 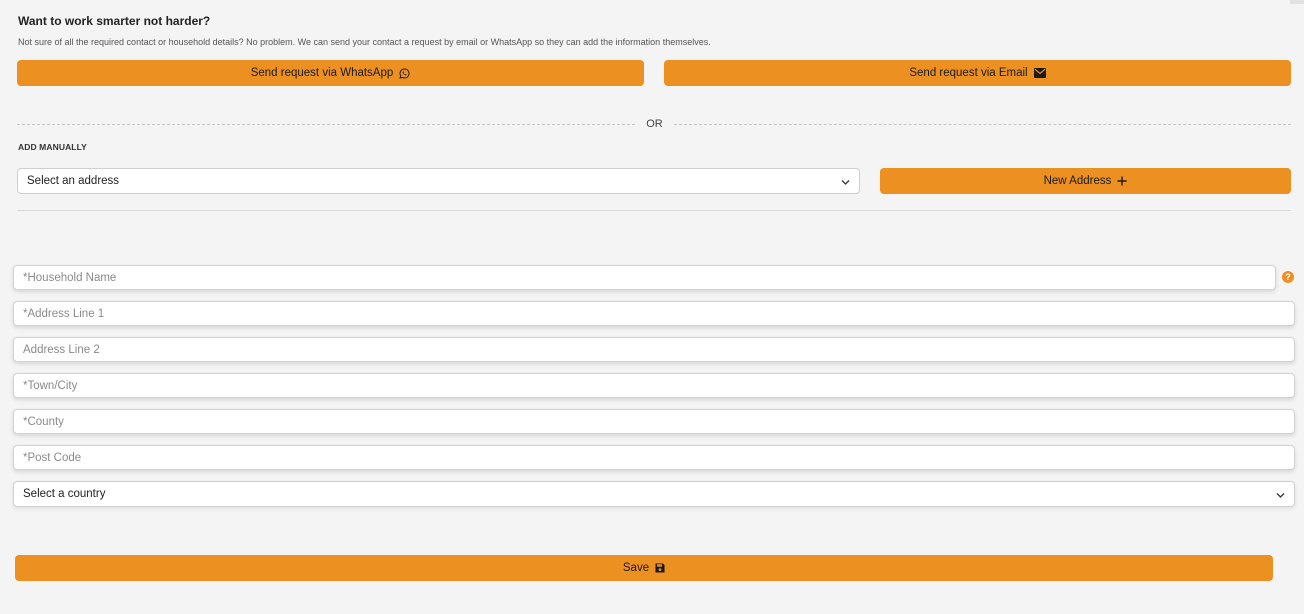 I want to click on address-select-value: Select an address, so click(x=73, y=181).